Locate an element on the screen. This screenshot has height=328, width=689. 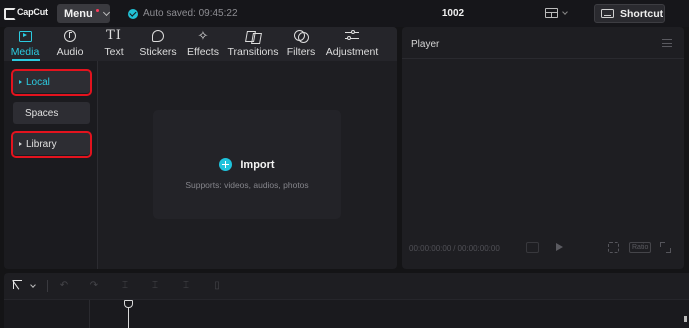
import-label: Import is located at coordinates (257, 164).